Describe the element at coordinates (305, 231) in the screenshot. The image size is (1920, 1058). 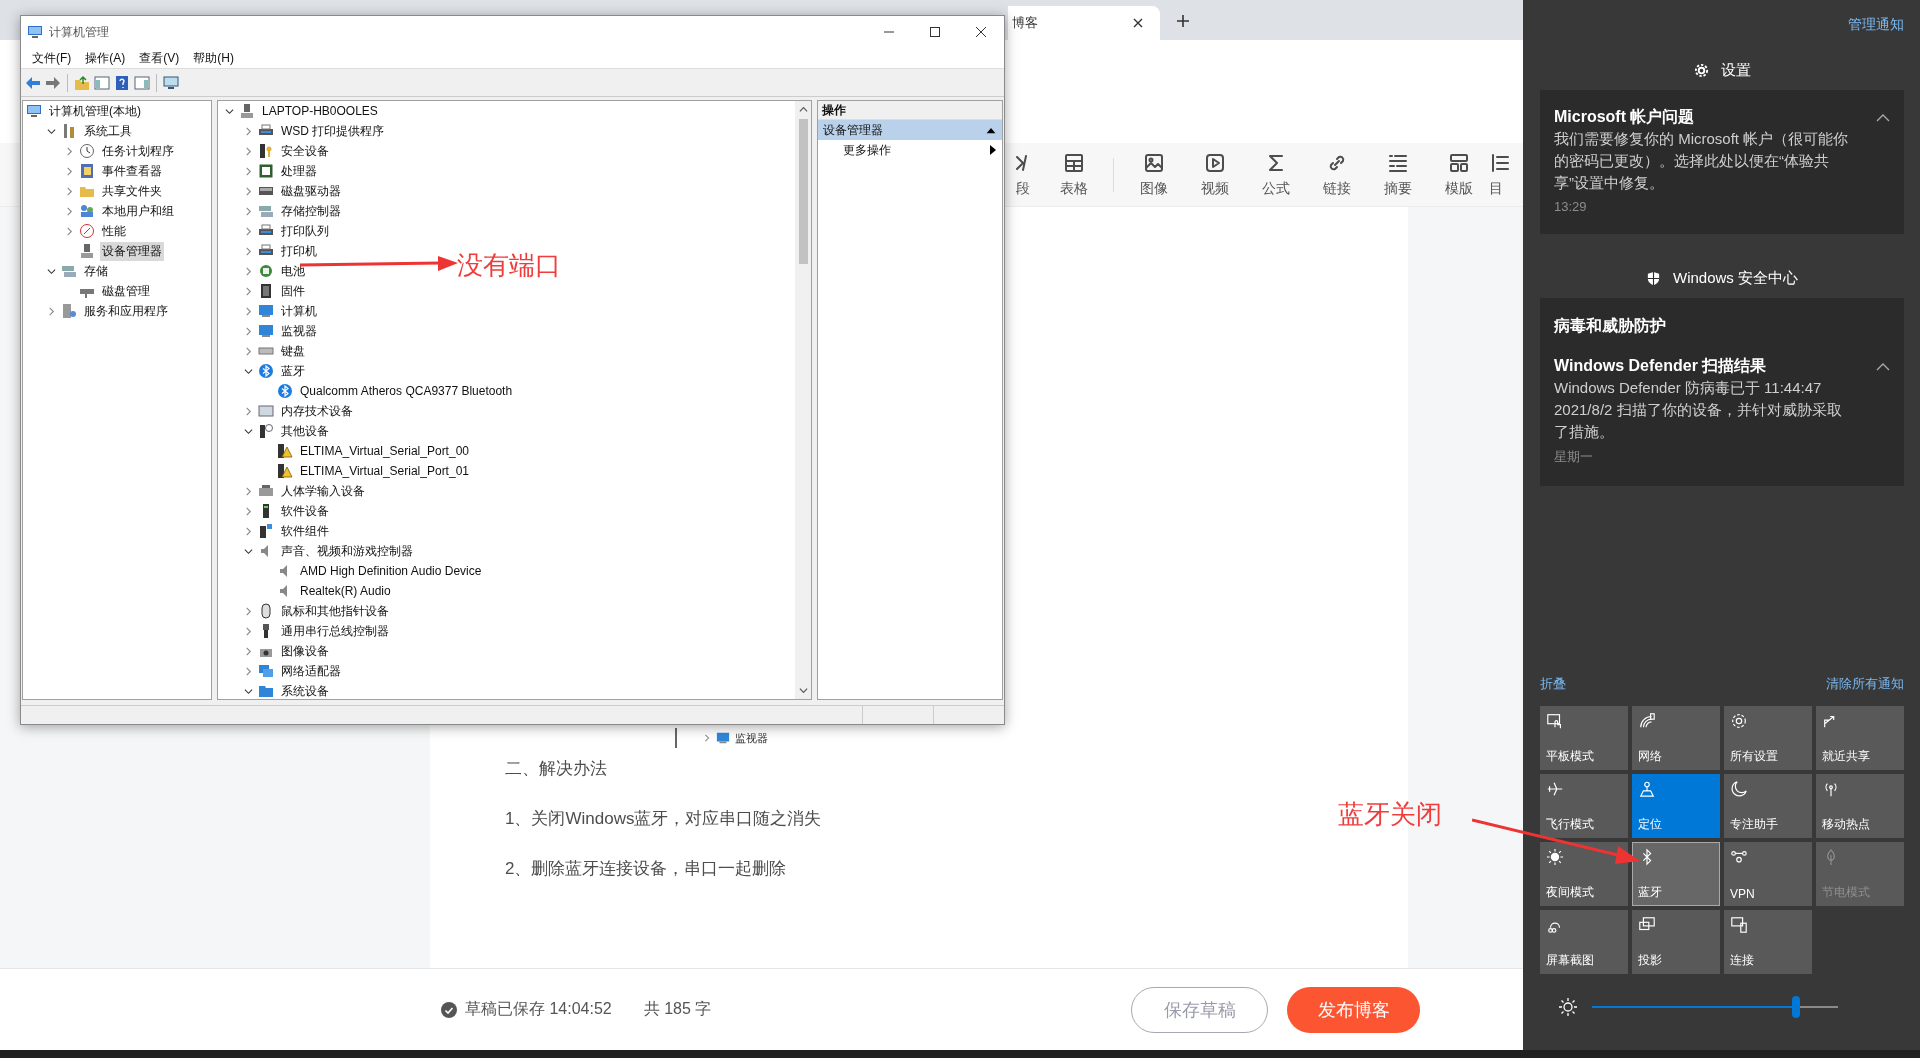
I see `tree-item: 打印队列` at that location.